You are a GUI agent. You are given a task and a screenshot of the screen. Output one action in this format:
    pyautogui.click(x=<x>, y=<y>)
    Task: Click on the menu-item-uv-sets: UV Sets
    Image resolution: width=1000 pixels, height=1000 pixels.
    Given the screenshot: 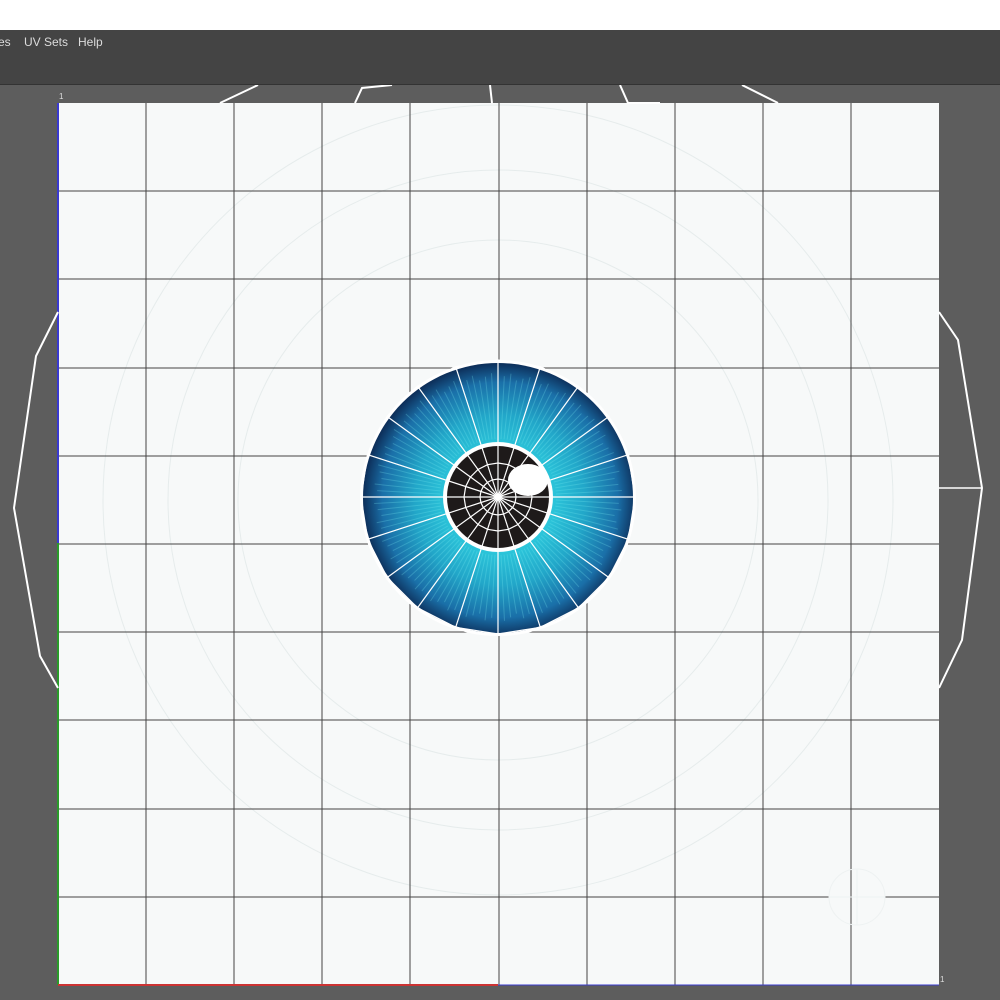 What is the action you would take?
    pyautogui.click(x=46, y=42)
    